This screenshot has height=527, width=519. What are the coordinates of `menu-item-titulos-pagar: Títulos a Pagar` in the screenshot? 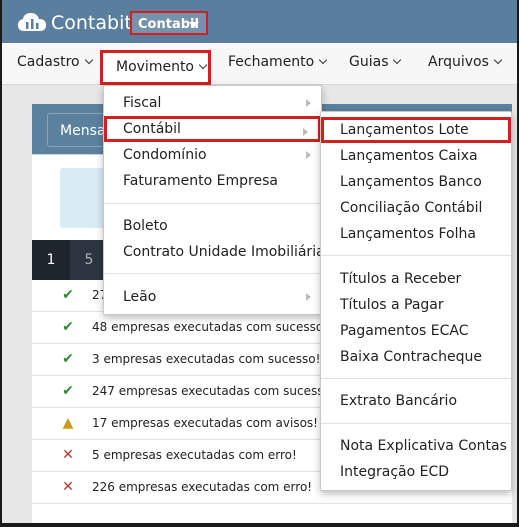 It's located at (416, 305).